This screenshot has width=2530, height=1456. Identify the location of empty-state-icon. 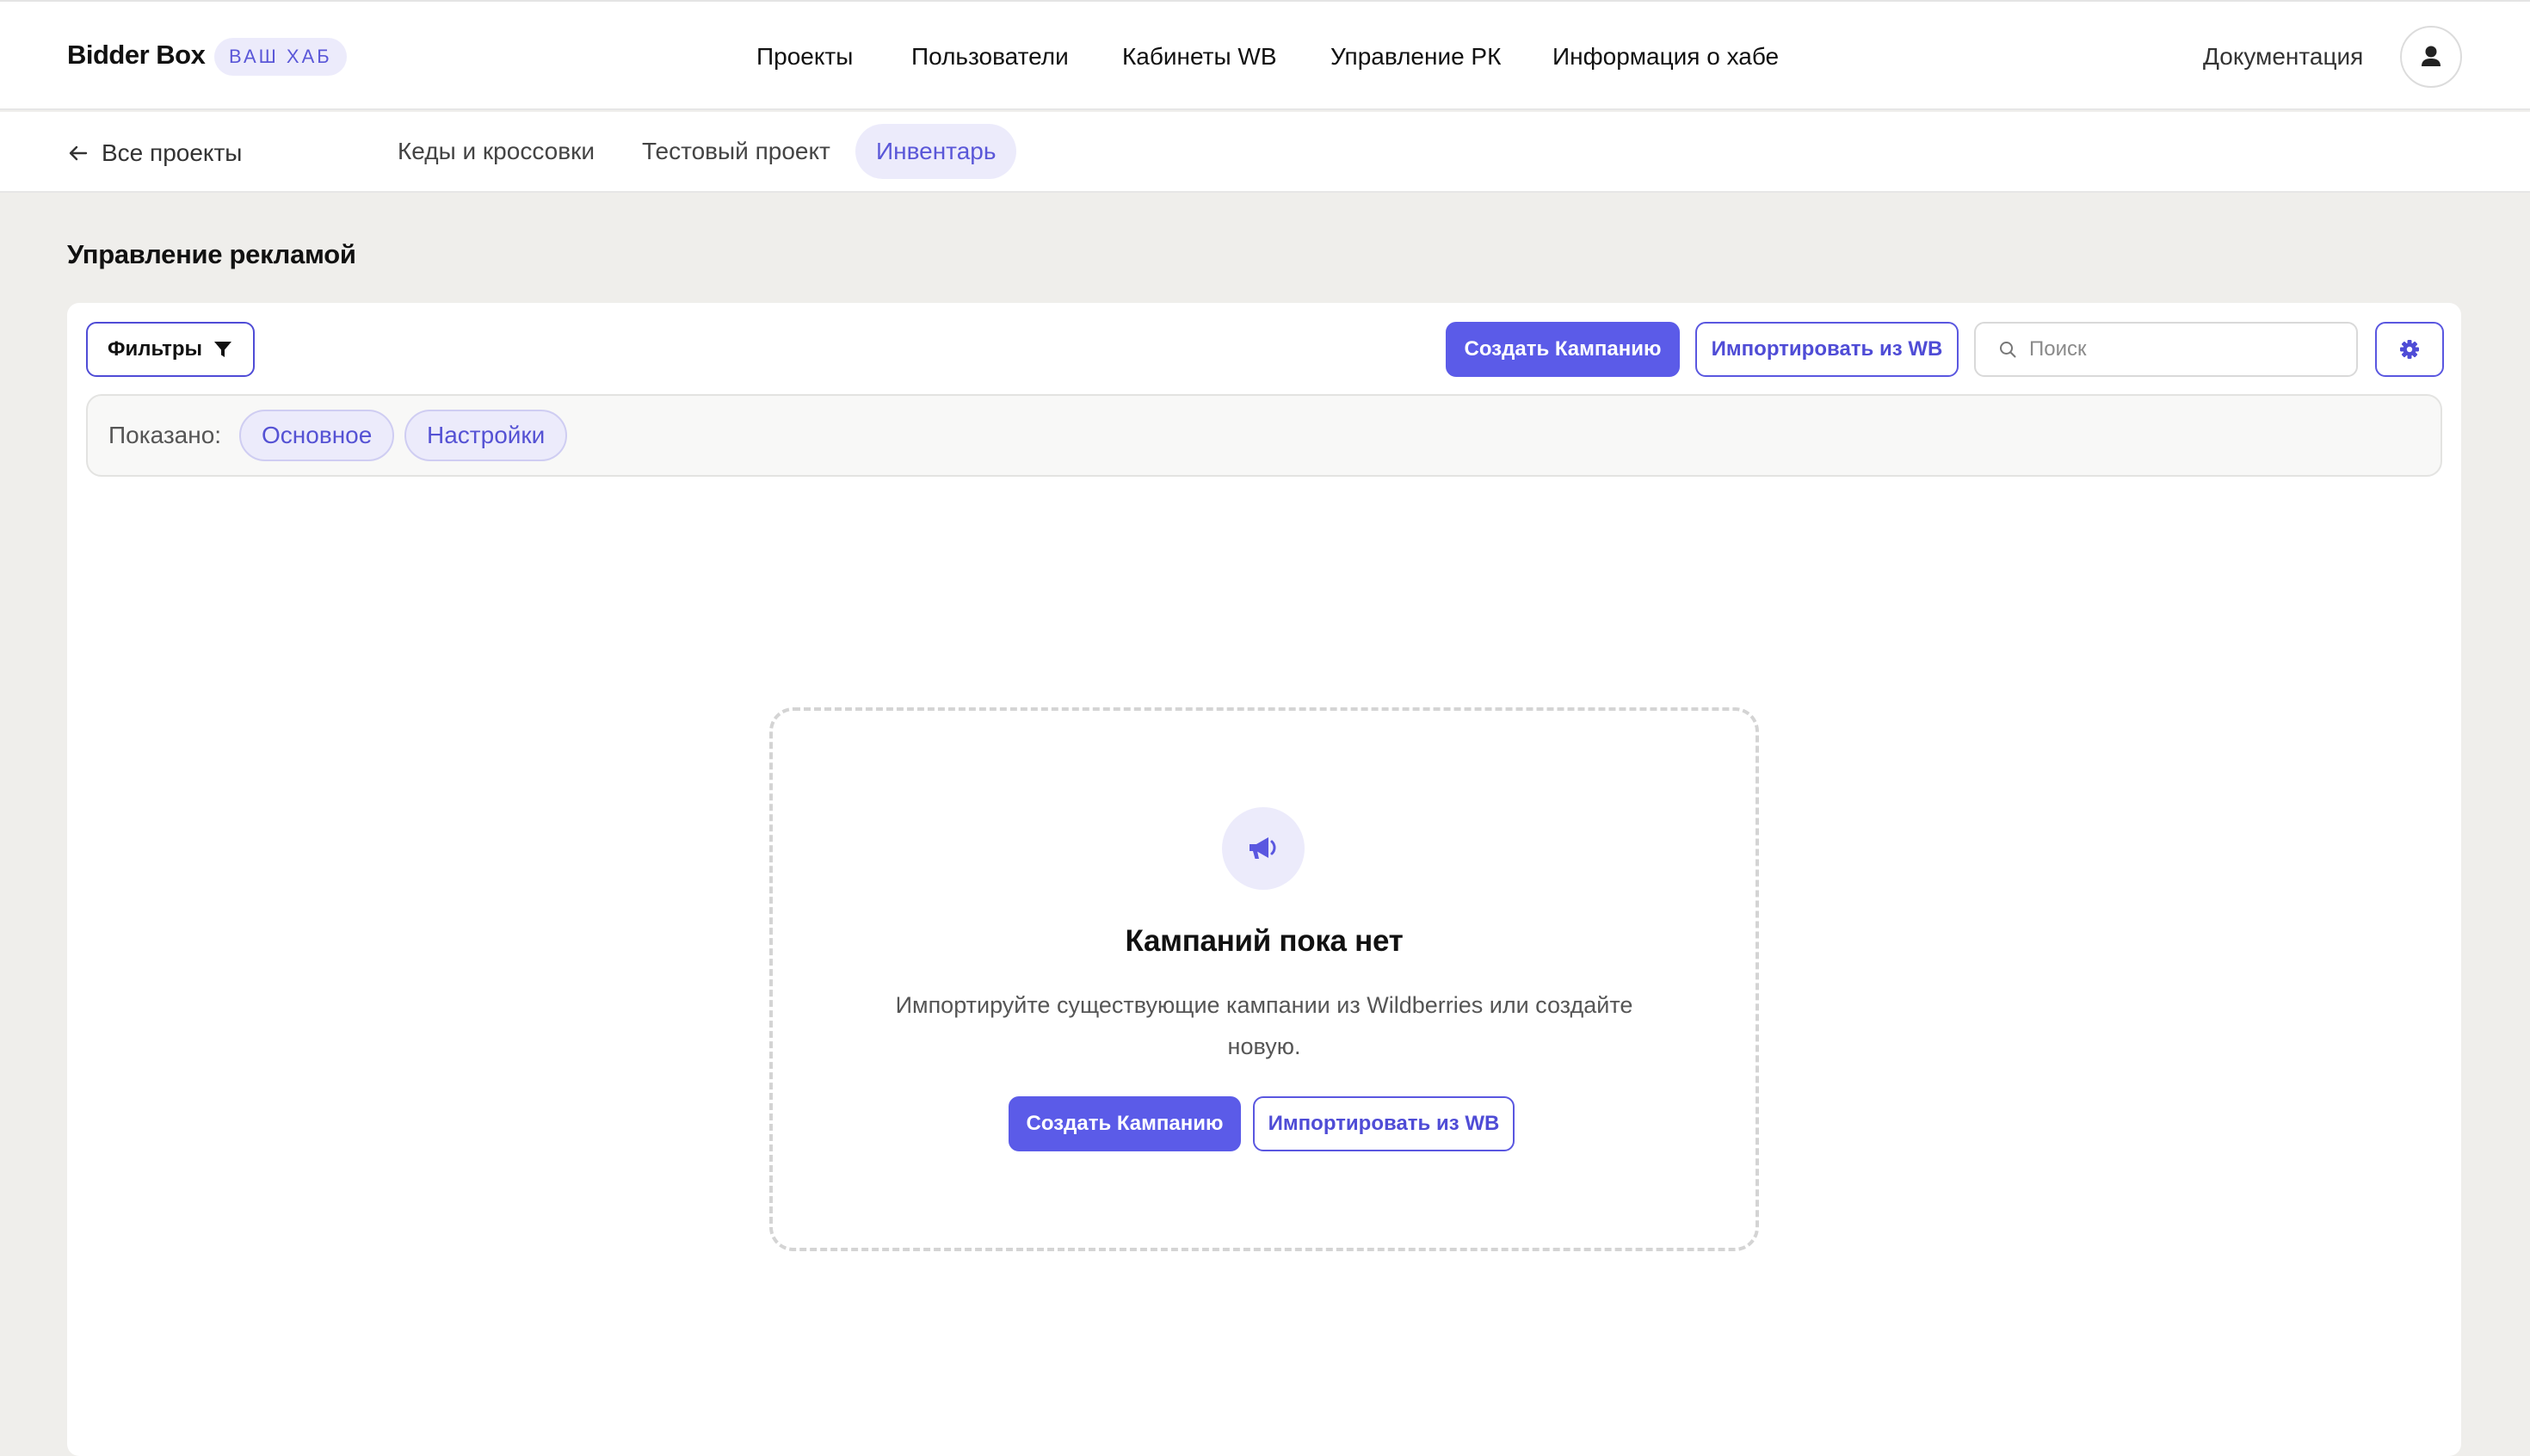
(1263, 849).